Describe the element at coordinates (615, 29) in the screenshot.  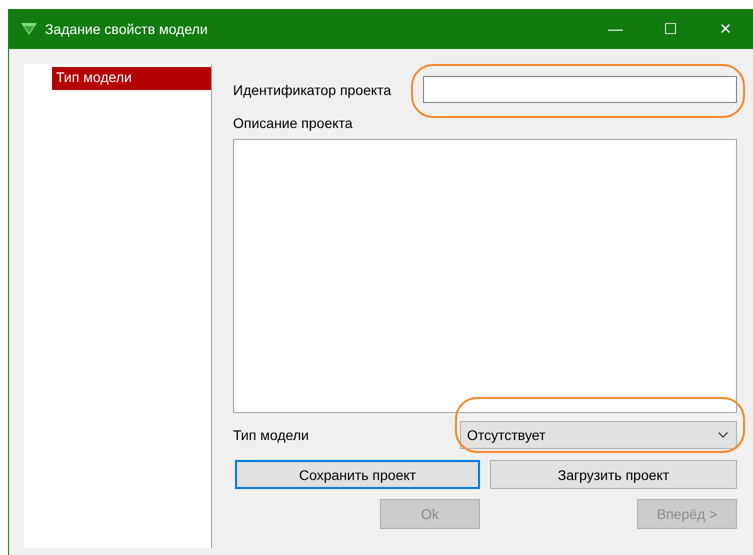
I see `minimize-button: —` at that location.